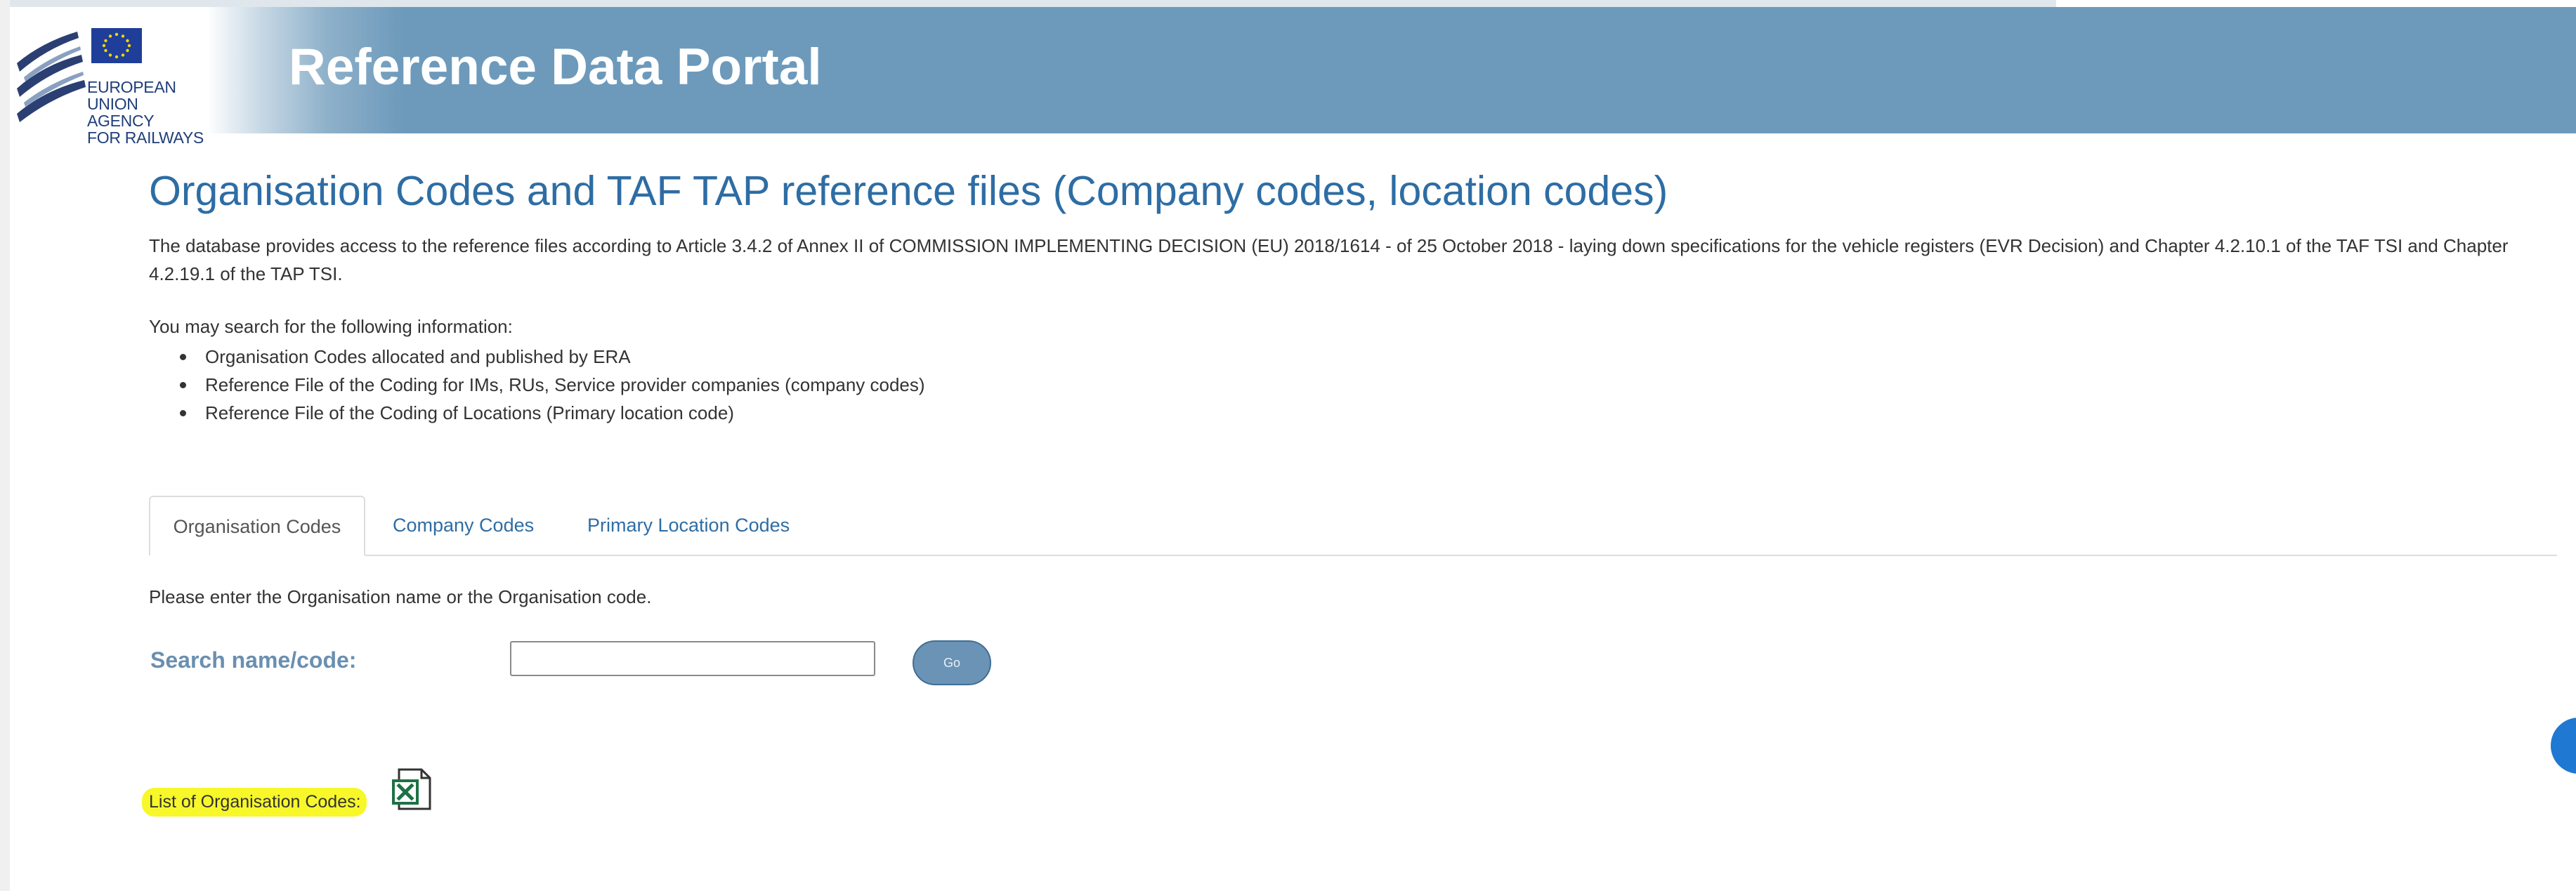 The height and width of the screenshot is (891, 2576). Describe the element at coordinates (2316, 4) in the screenshot. I see `top-edge-strip-right` at that location.